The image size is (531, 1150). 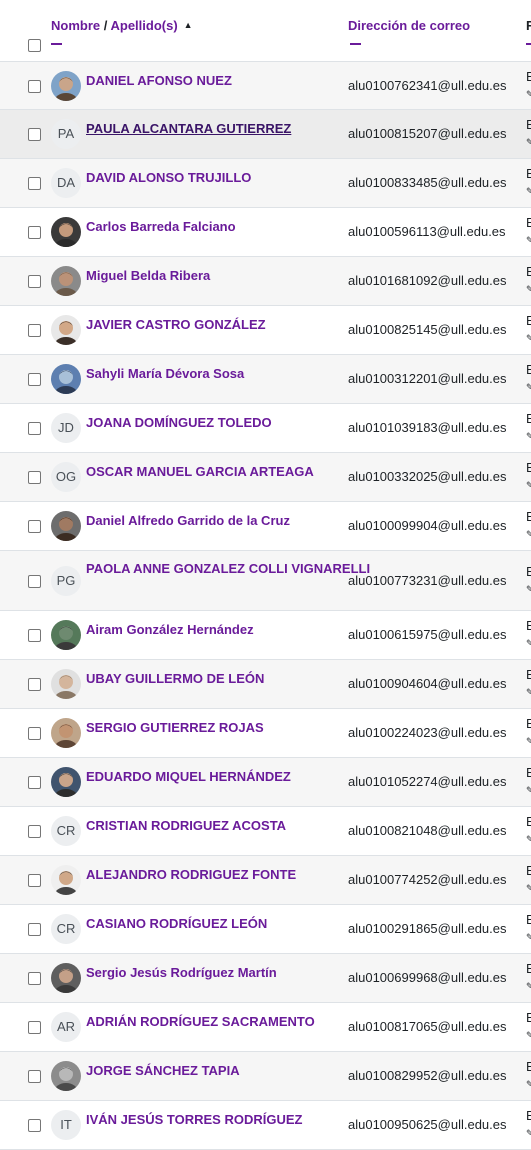 What do you see at coordinates (188, 777) in the screenshot?
I see `participant-name-link: EDUARDO MIQUEL HERNÁNDEZ` at bounding box center [188, 777].